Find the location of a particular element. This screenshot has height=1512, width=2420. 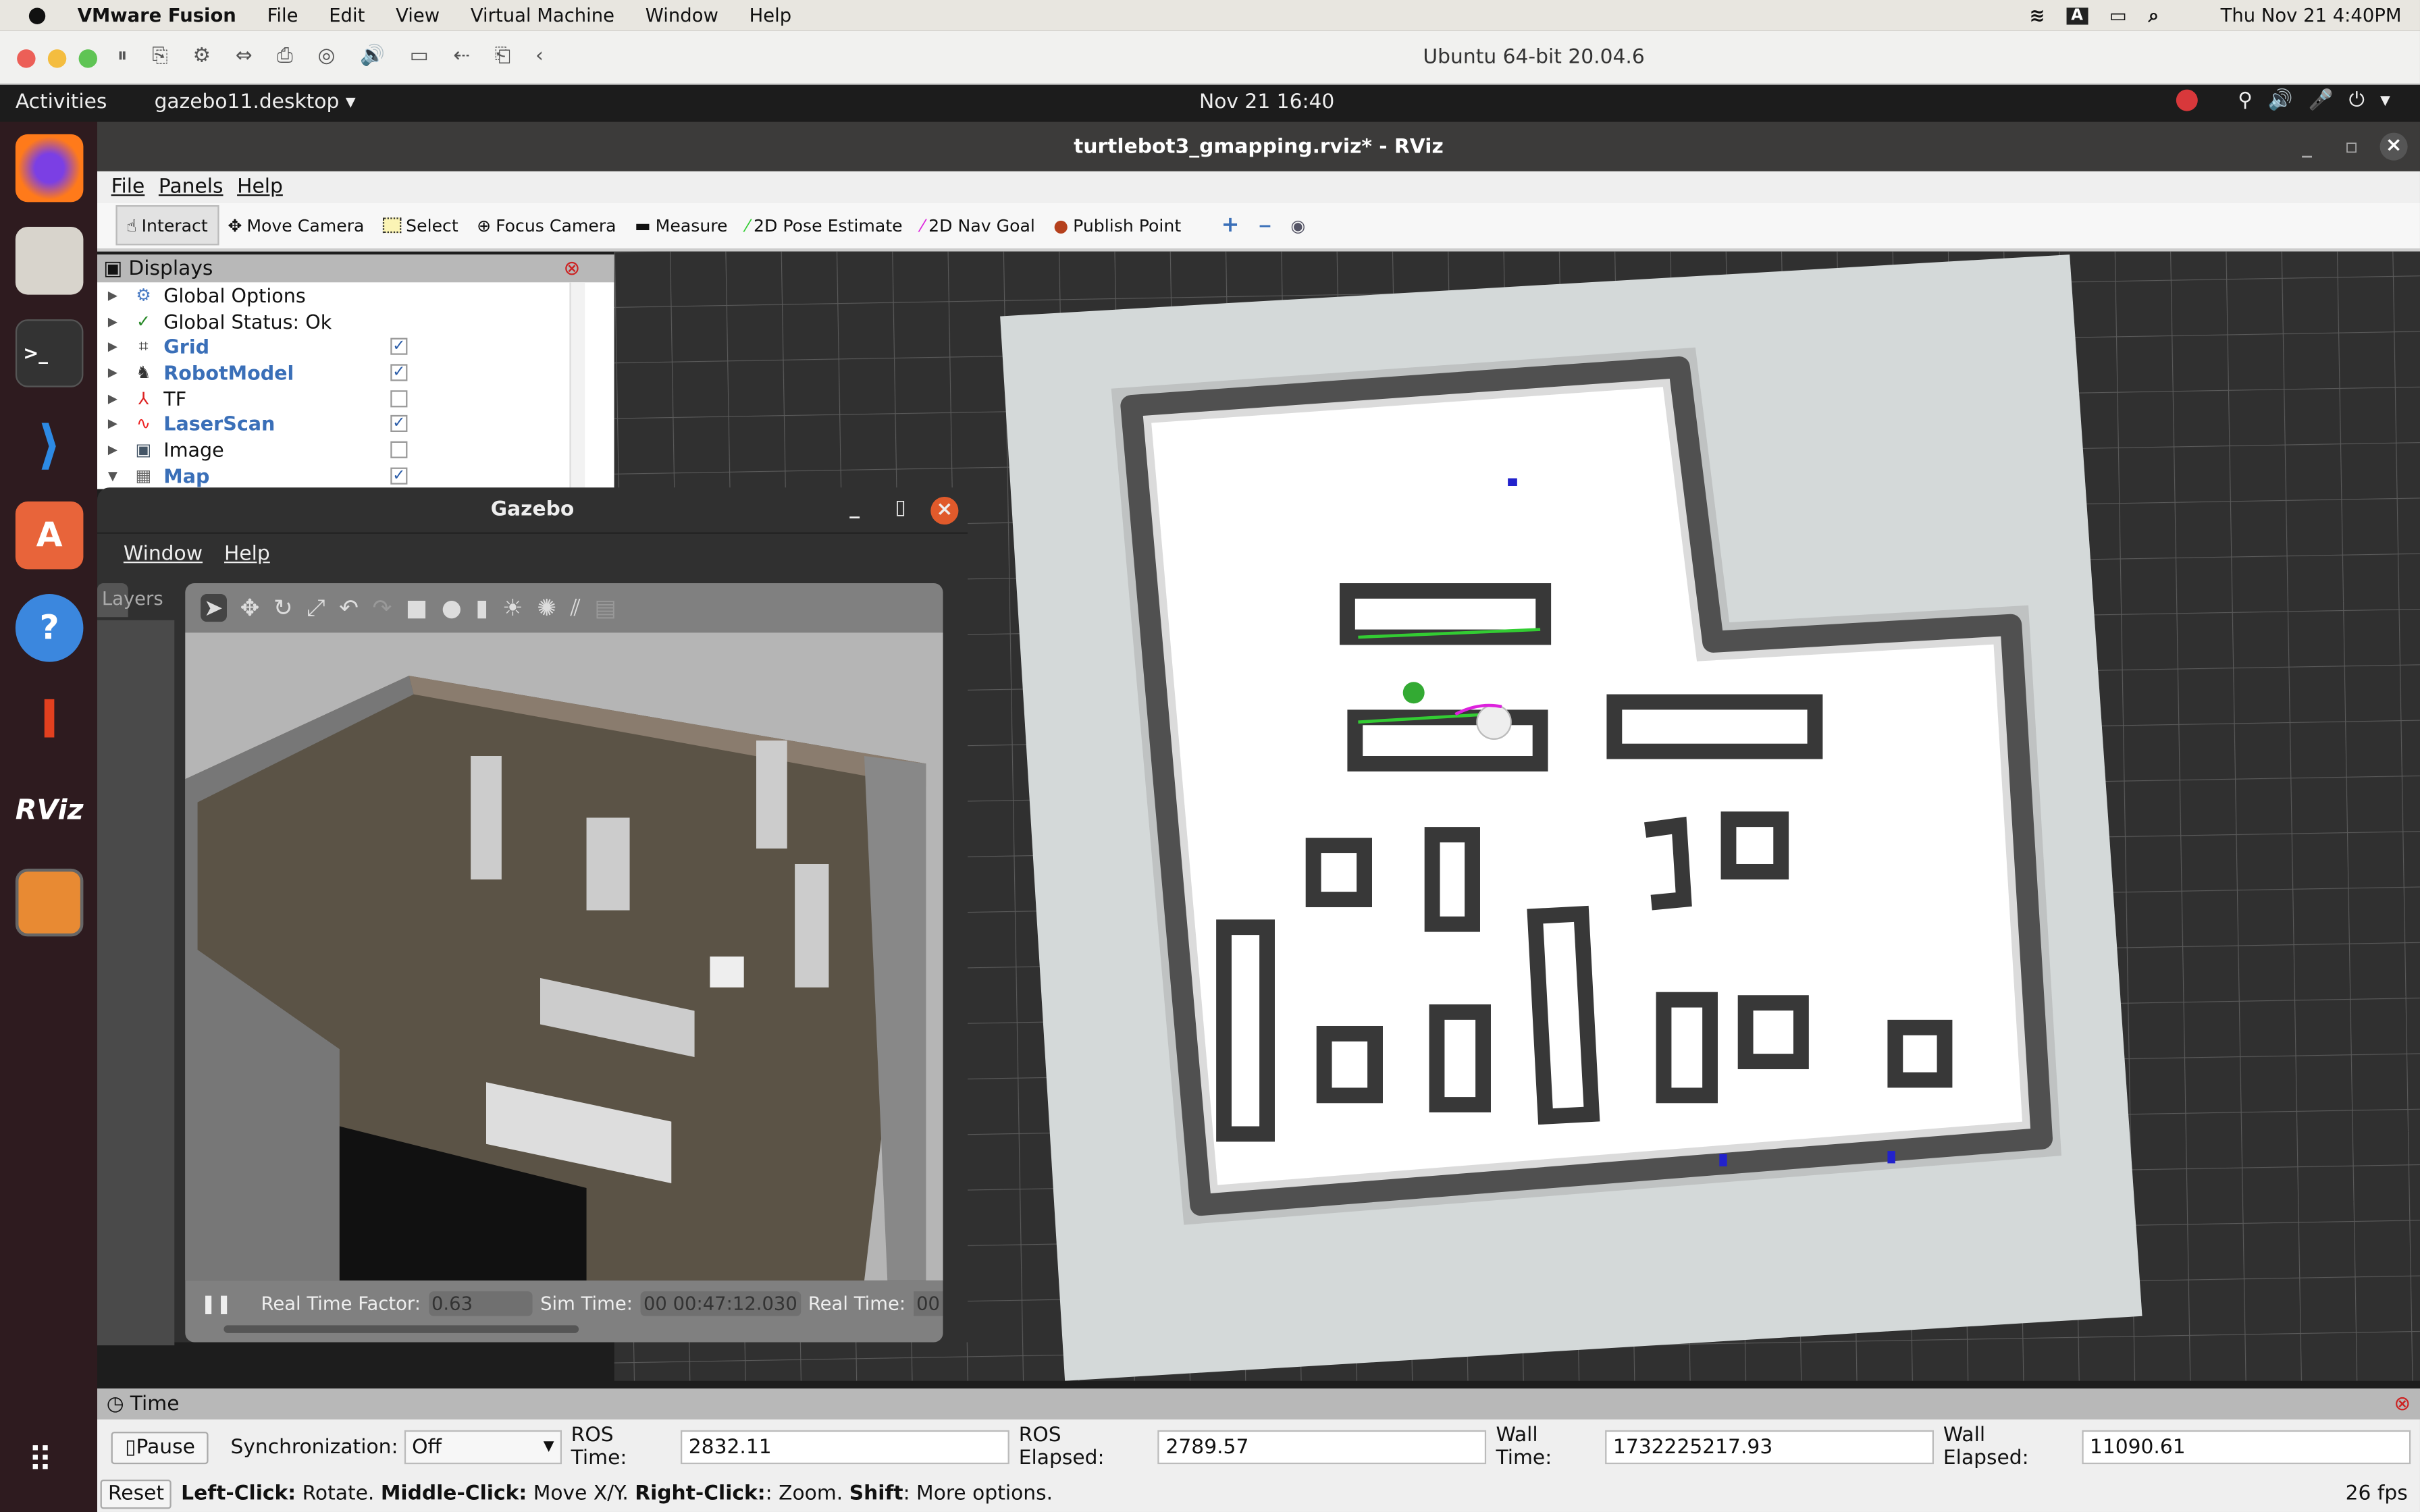

reset-button: Reset is located at coordinates (136, 1493).